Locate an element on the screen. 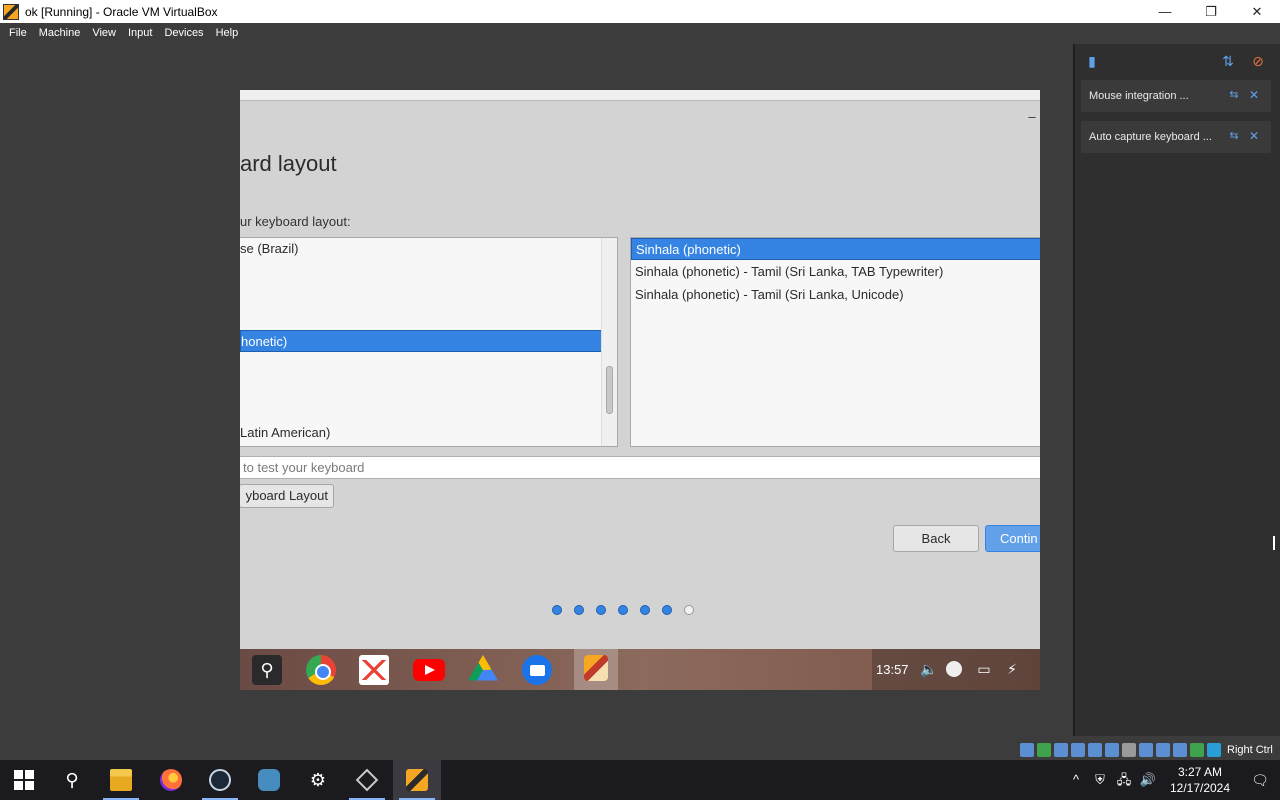 The width and height of the screenshot is (1280, 800). installer-minimize-button: – is located at coordinates (1032, 117).